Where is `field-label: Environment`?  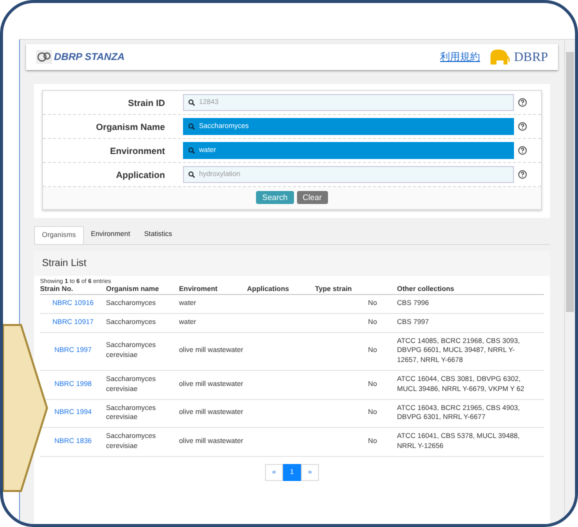
field-label: Environment is located at coordinates (137, 151).